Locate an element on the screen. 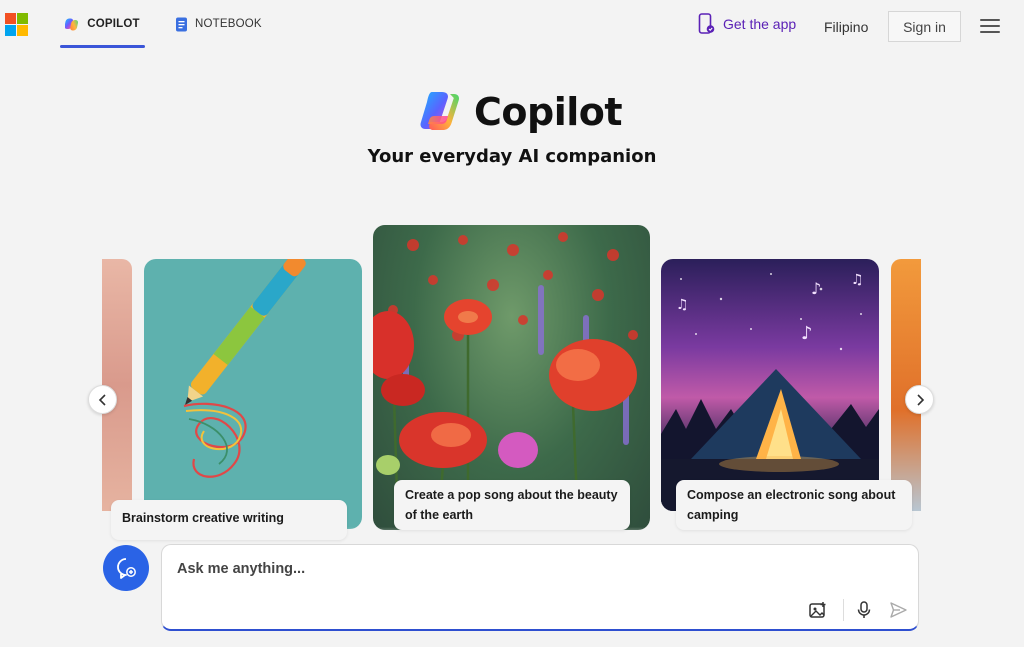 This screenshot has width=1024, height=647. microphone-icon is located at coordinates (864, 610).